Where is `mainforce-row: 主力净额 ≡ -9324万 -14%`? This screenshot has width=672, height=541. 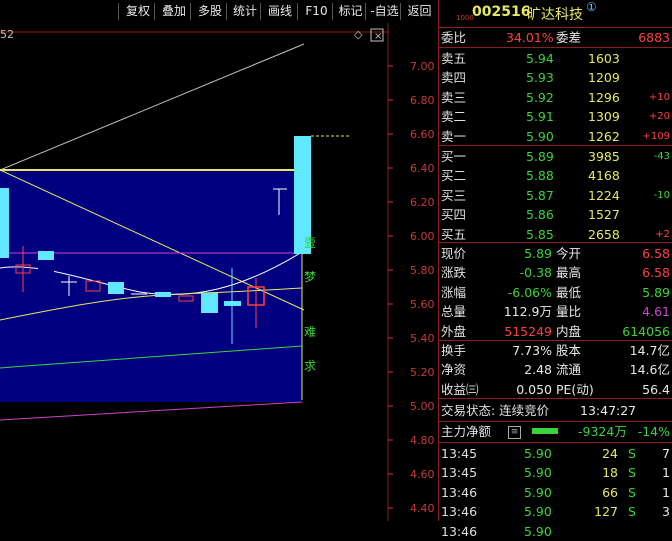 mainforce-row: 主力净额 ≡ -9324万 -14% is located at coordinates (555, 431).